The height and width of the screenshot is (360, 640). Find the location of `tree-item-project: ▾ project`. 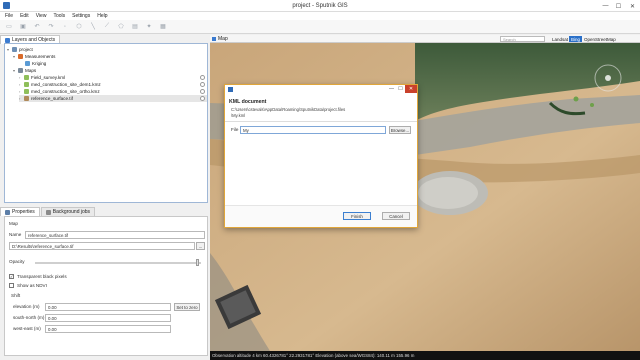

tree-item-project: ▾ project is located at coordinates (107, 49).